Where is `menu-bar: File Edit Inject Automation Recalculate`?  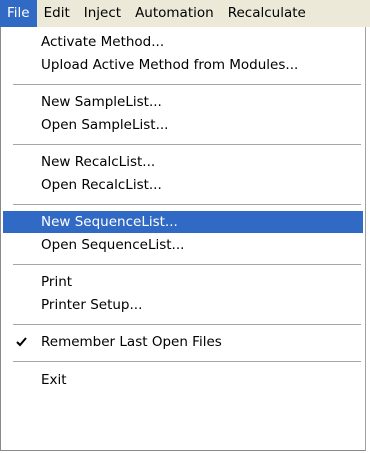 menu-bar: File Edit Inject Automation Recalculate is located at coordinates (185, 13).